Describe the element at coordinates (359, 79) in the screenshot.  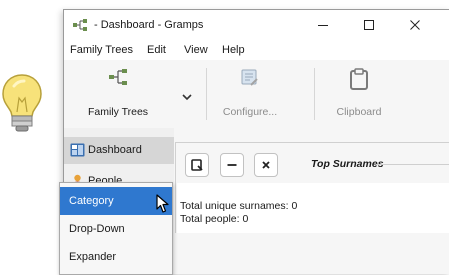
I see `clipboard-icon` at that location.